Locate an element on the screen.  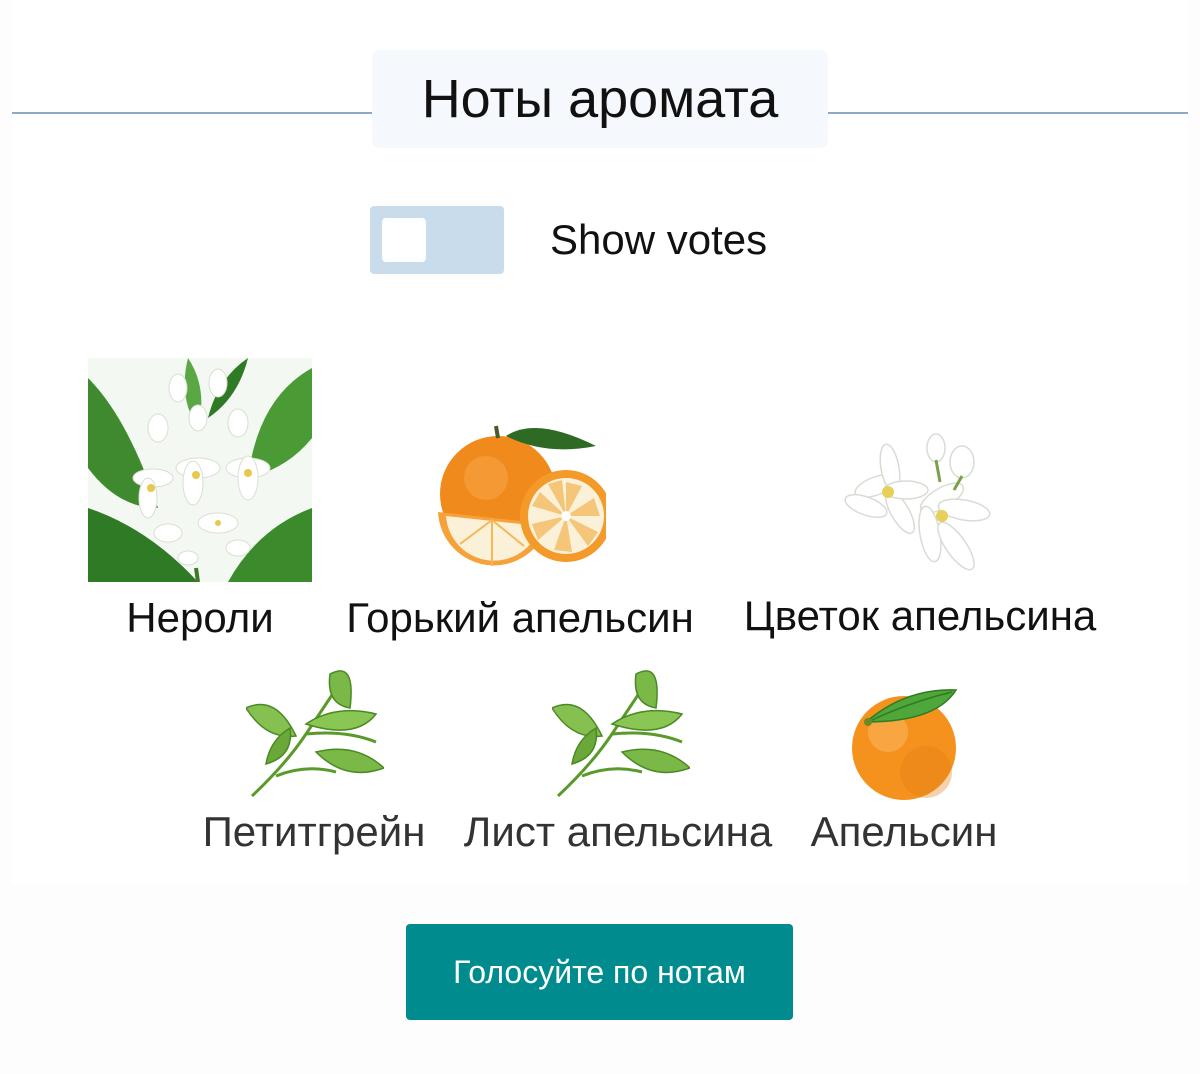
note-petitgrain-label: Петитгрейн is located at coordinates (314, 831).